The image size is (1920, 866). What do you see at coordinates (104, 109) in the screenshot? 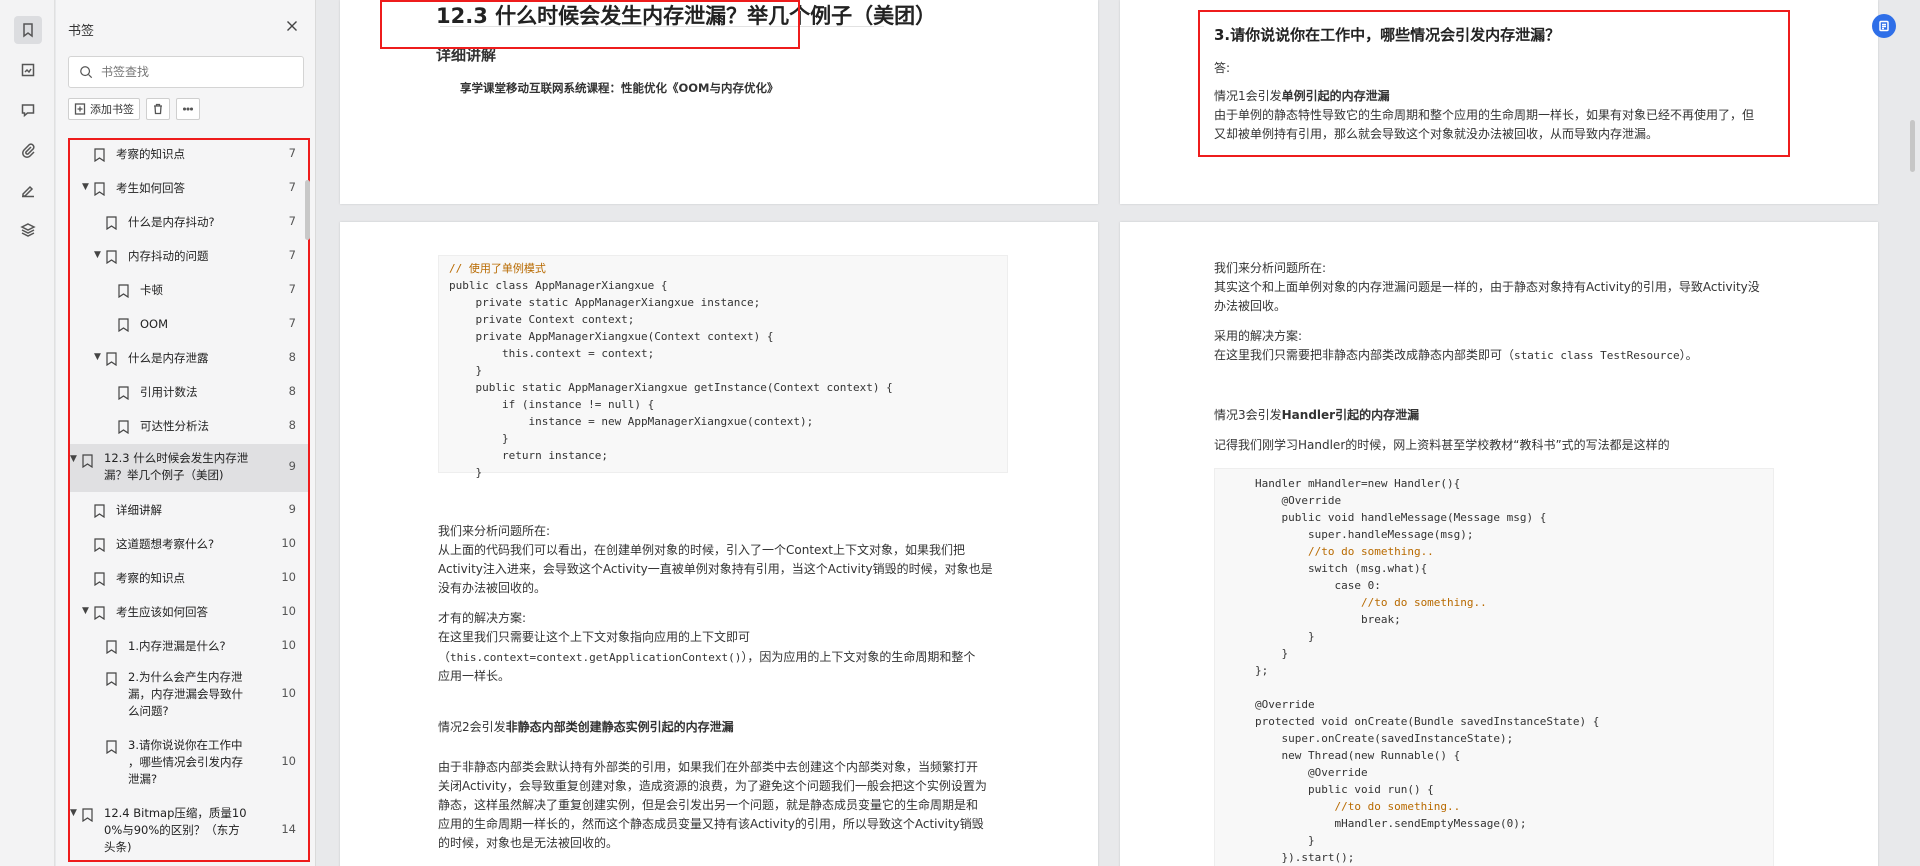
I see `add-bookmark-button: 添加书签` at bounding box center [104, 109].